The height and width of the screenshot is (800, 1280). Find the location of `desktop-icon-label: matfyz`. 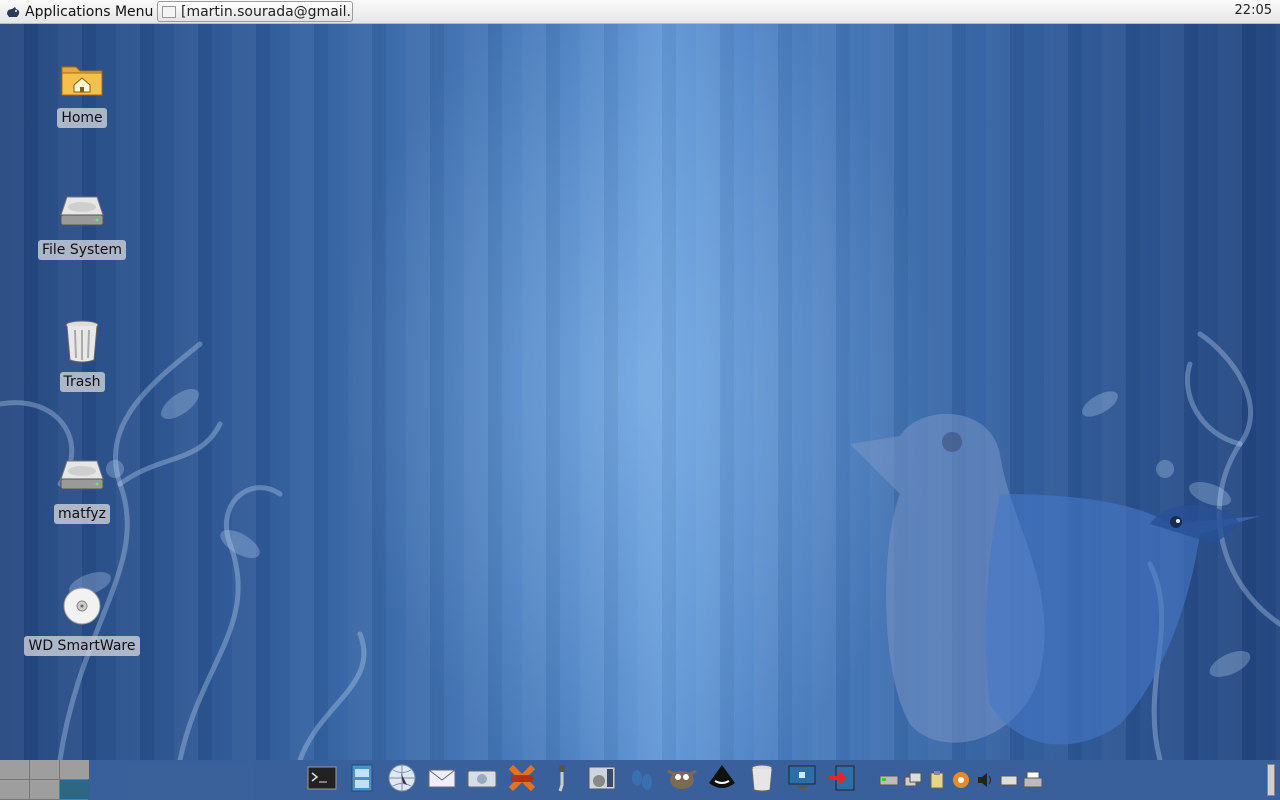

desktop-icon-label: matfyz is located at coordinates (82, 514).